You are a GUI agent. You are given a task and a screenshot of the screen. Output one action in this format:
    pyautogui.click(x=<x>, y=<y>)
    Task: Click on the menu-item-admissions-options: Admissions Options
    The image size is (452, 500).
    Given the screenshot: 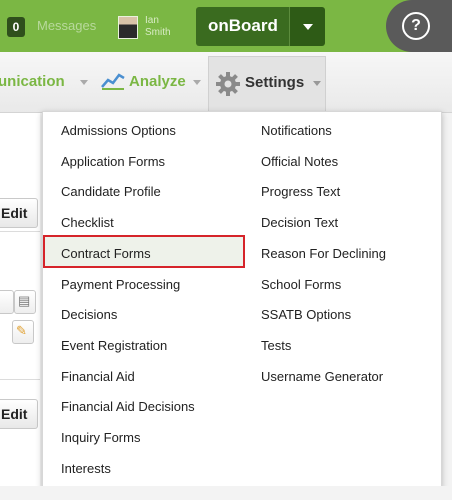 What is the action you would take?
    pyautogui.click(x=118, y=131)
    